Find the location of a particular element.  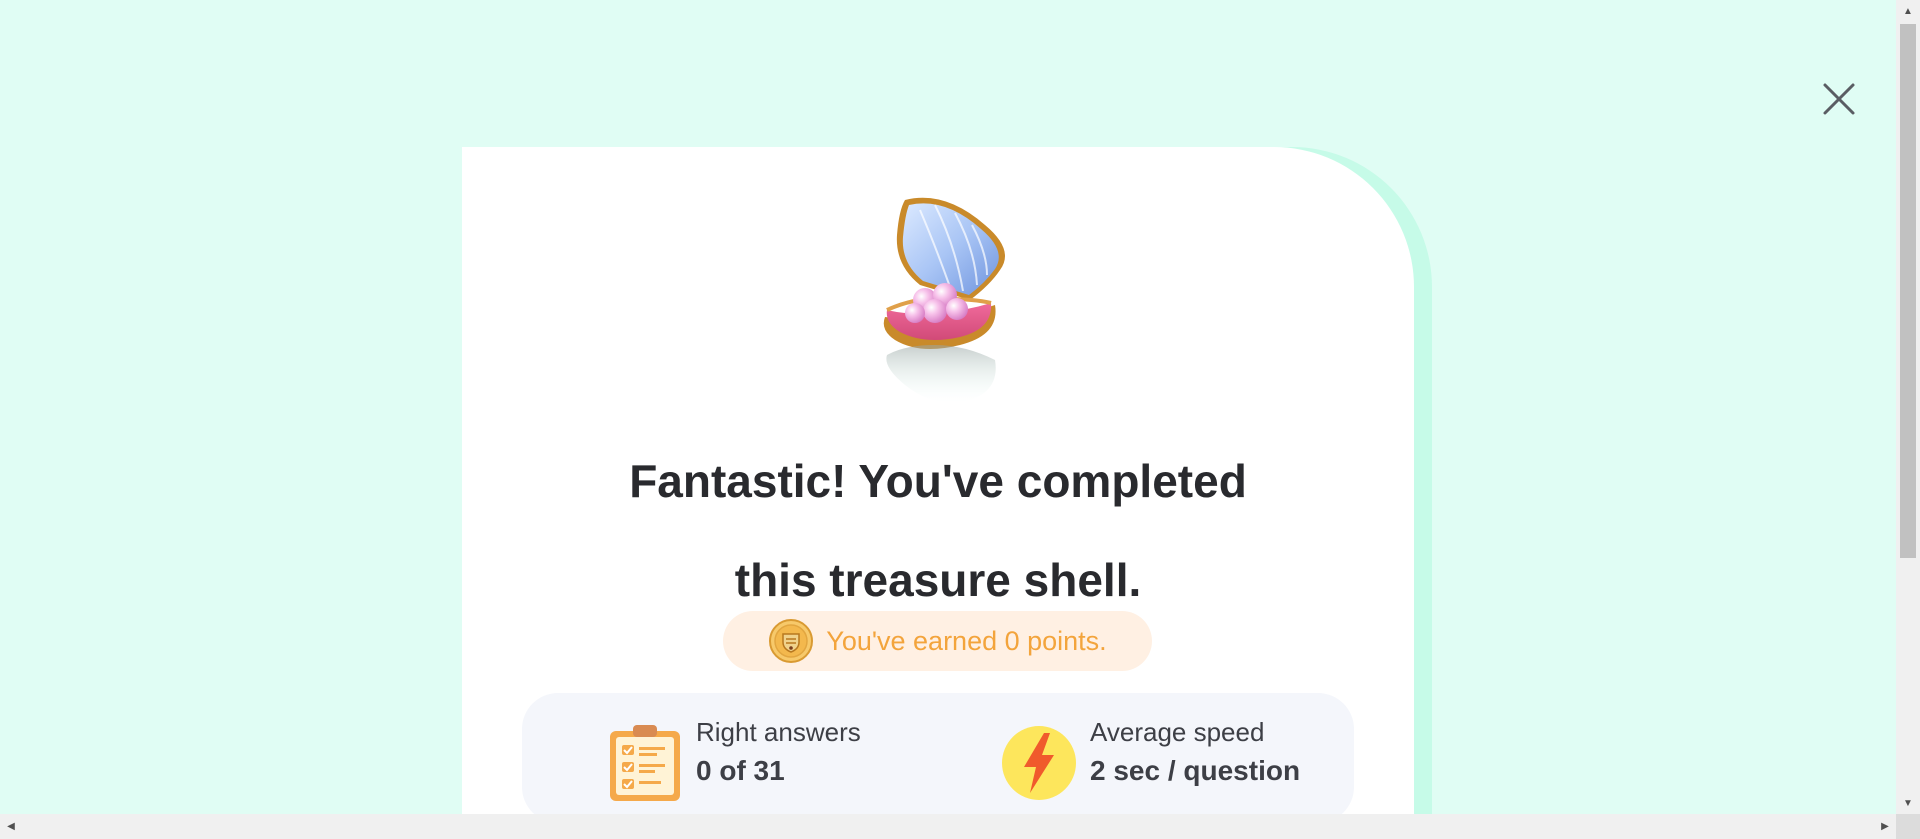

close-icon is located at coordinates (1839, 99).